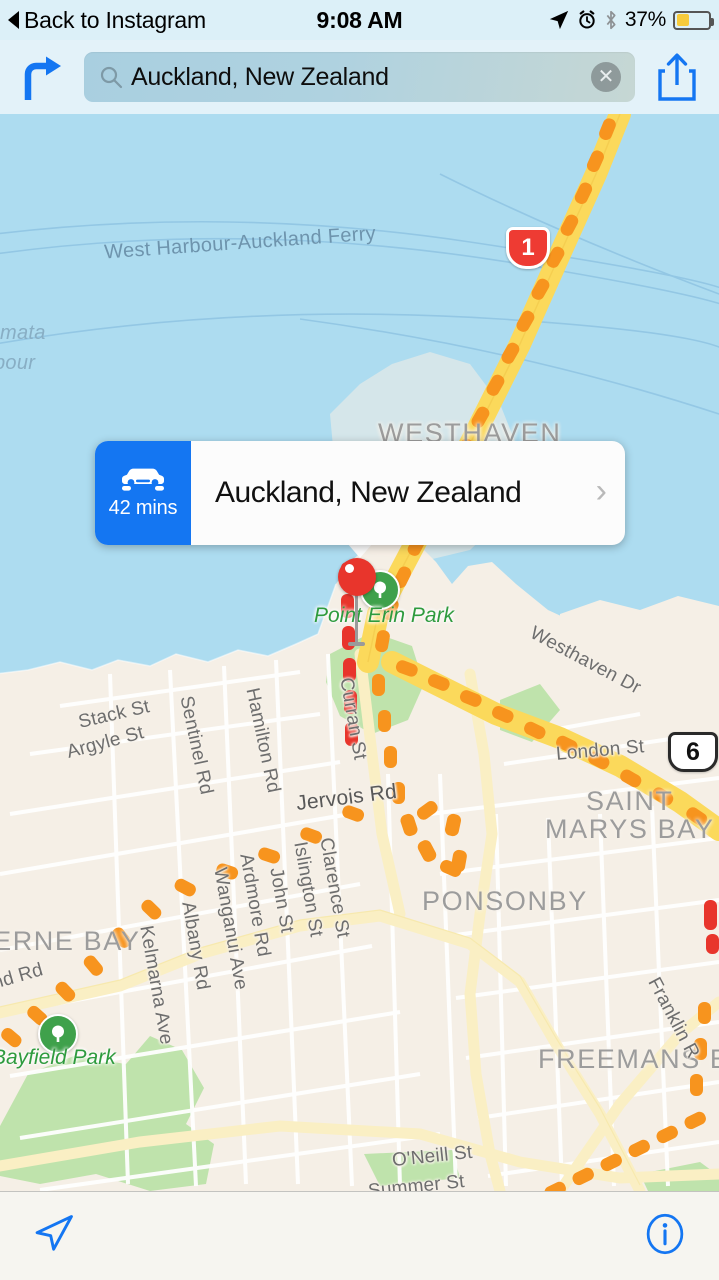 This screenshot has width=719, height=1280. I want to click on map-info-button, so click(665, 1236).